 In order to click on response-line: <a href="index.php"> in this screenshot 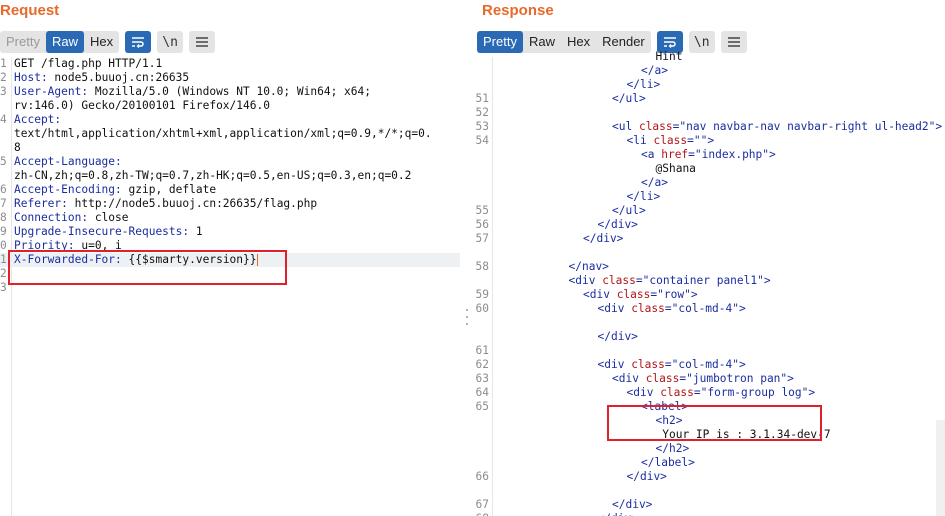, I will do `click(708, 155)`.